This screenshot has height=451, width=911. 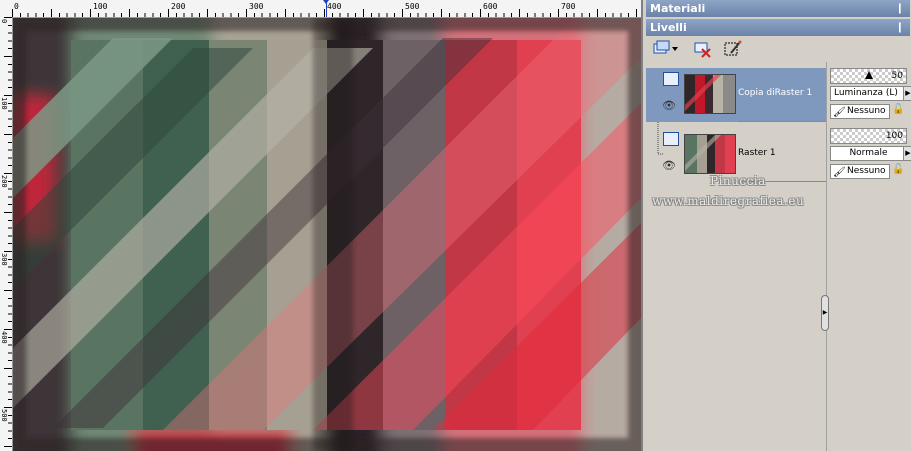 What do you see at coordinates (778, 8) in the screenshot?
I see `materials-palette-title: Materiali ❙` at bounding box center [778, 8].